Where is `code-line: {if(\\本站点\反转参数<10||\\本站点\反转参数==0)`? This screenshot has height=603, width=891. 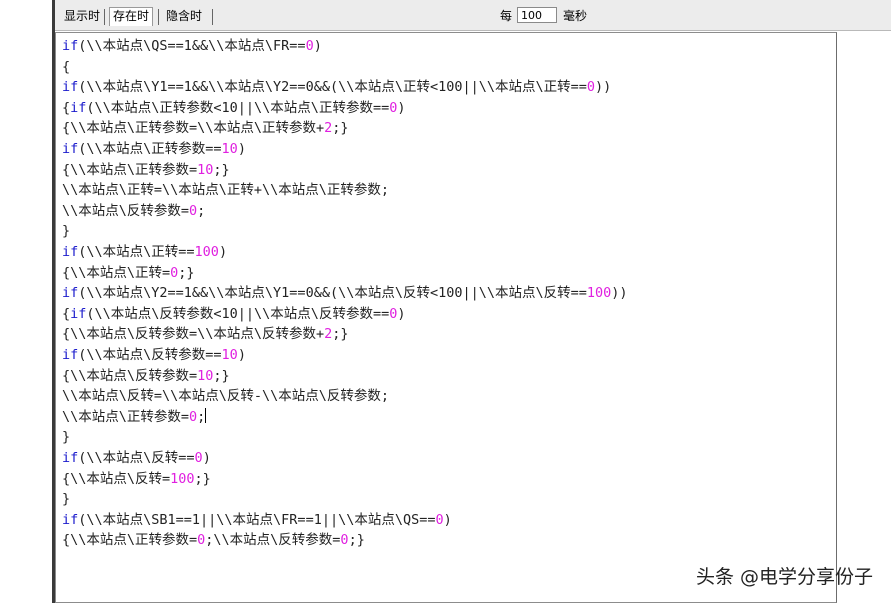
code-line: {if(\\本站点\反转参数<10||\\本站点\反转参数==0) is located at coordinates (233, 314).